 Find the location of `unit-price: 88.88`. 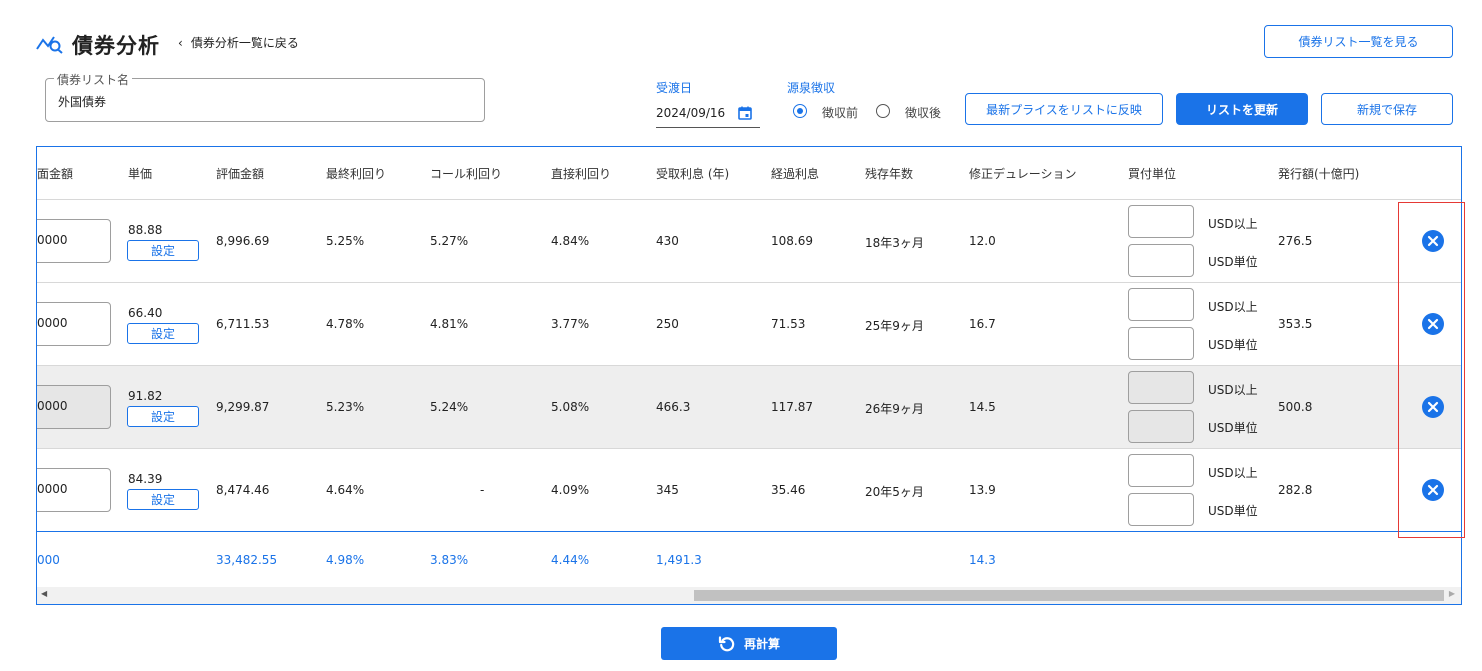

unit-price: 88.88 is located at coordinates (145, 230).